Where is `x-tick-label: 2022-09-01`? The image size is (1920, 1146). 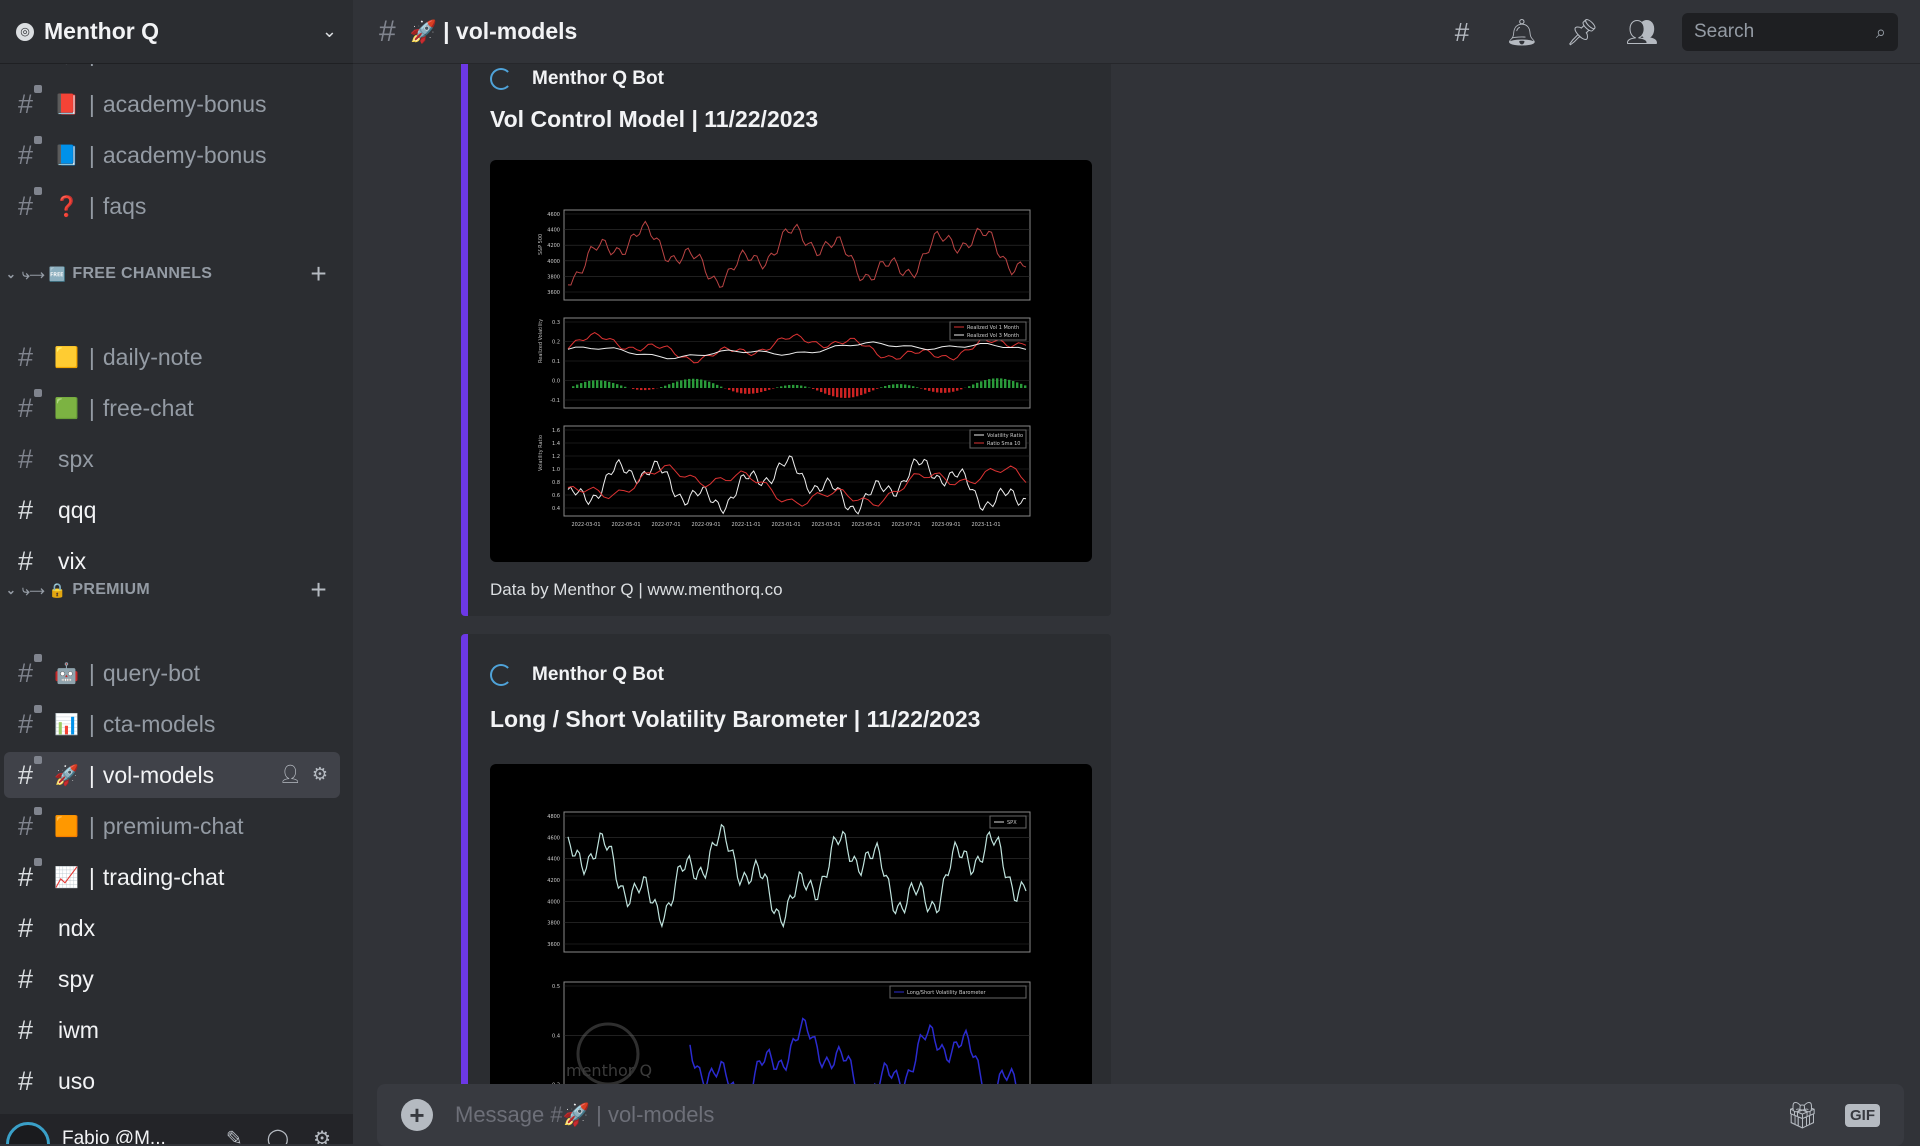
x-tick-label: 2022-09-01 is located at coordinates (705, 525).